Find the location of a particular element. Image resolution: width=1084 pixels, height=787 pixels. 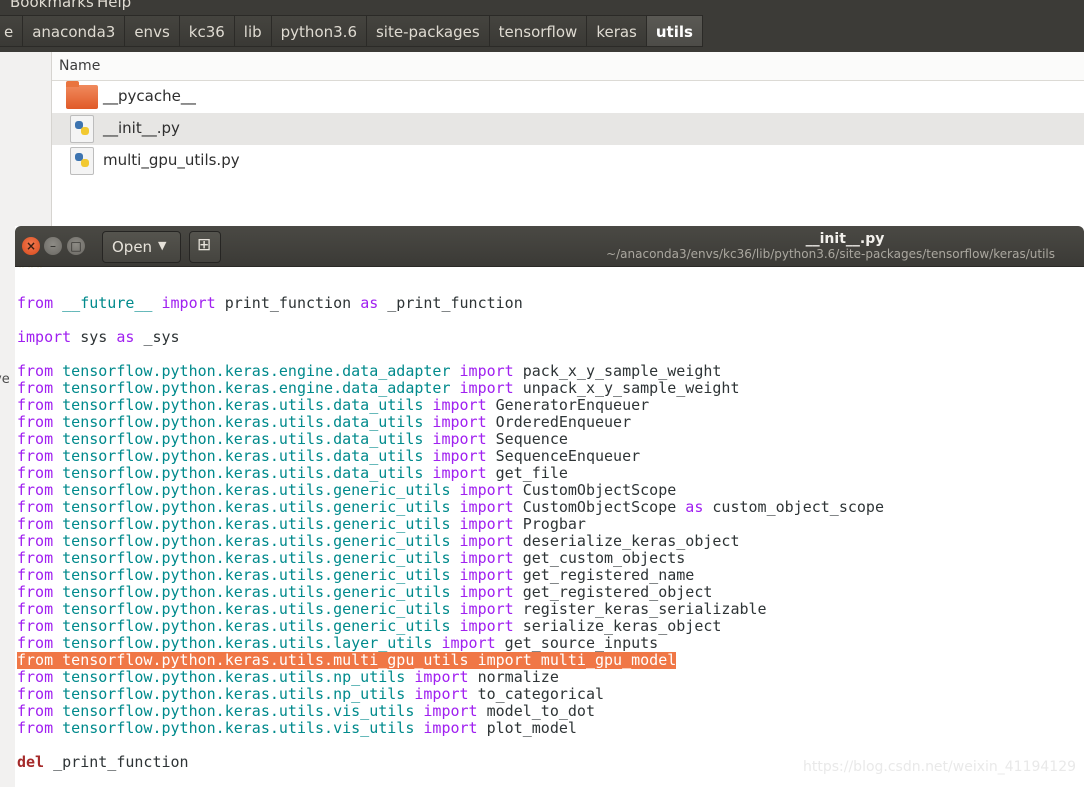

file-name: multi_gpu_utils.py is located at coordinates (171, 160).